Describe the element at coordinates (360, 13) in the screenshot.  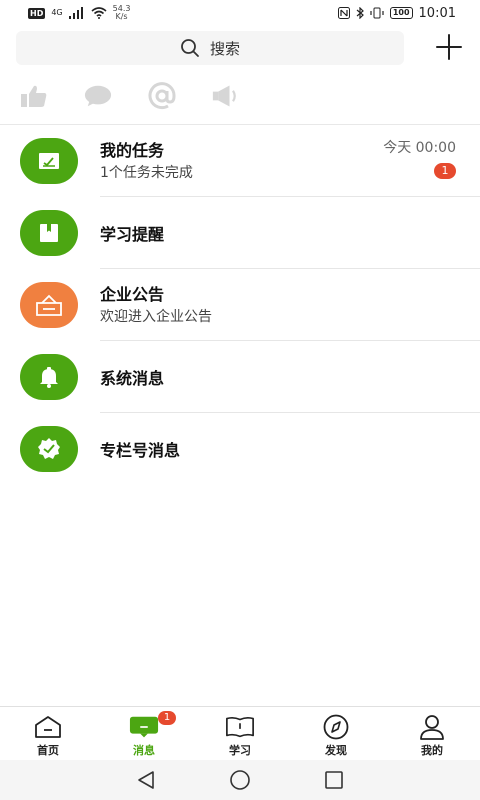
I see `bluetooth-icon` at that location.